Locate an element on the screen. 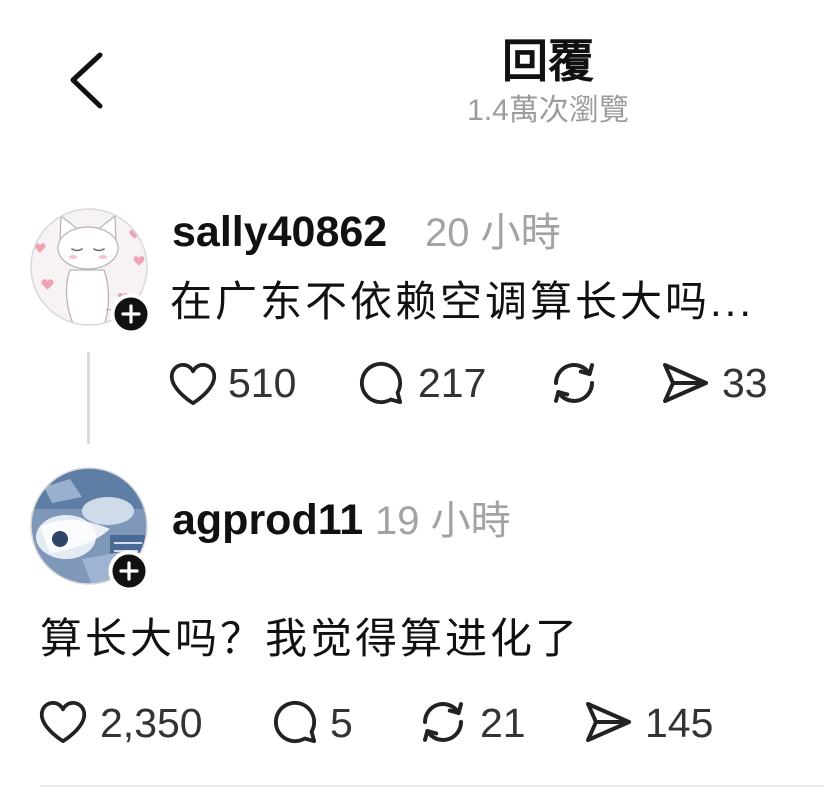 This screenshot has width=824, height=802. username: agprod11 is located at coordinates (267, 520).